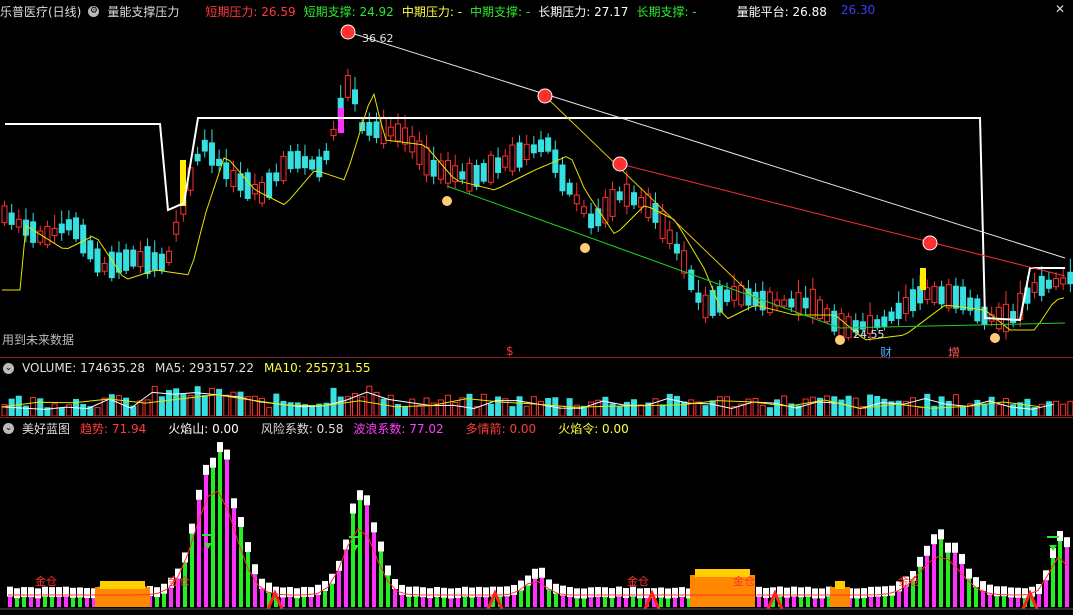  Describe the element at coordinates (536, 396) in the screenshot. I see `volume-chart` at that location.